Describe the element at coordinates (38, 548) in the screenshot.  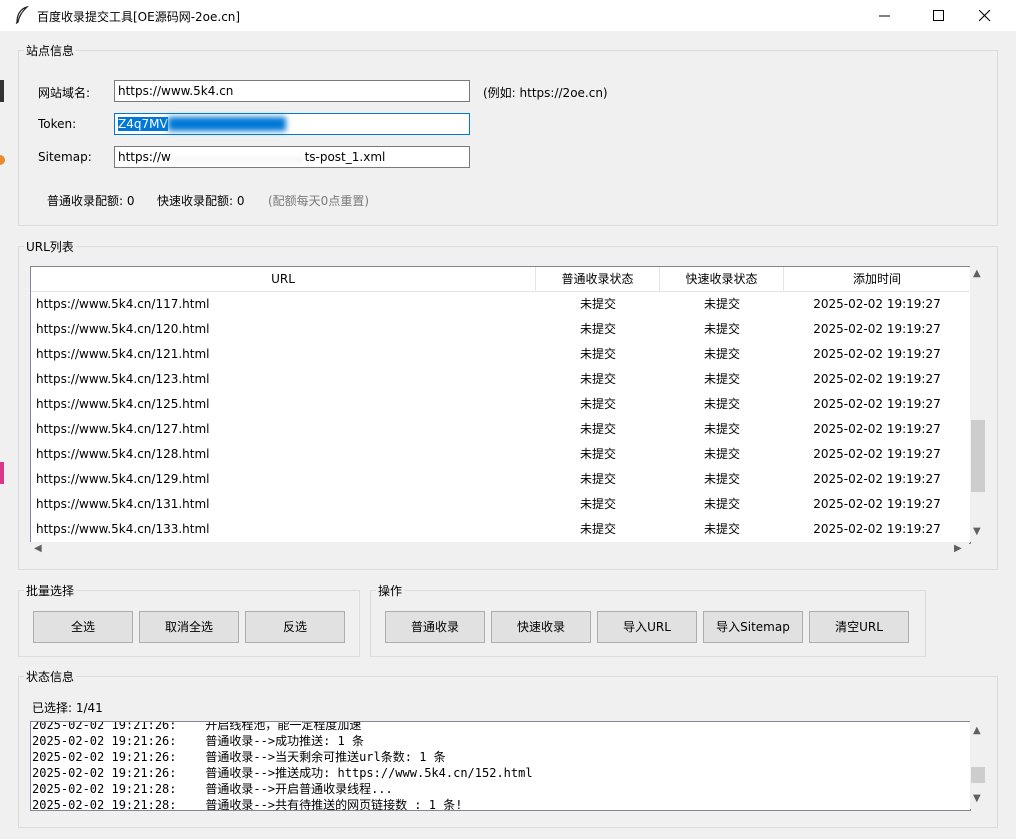
I see `scroll-left-icon: ◀` at that location.